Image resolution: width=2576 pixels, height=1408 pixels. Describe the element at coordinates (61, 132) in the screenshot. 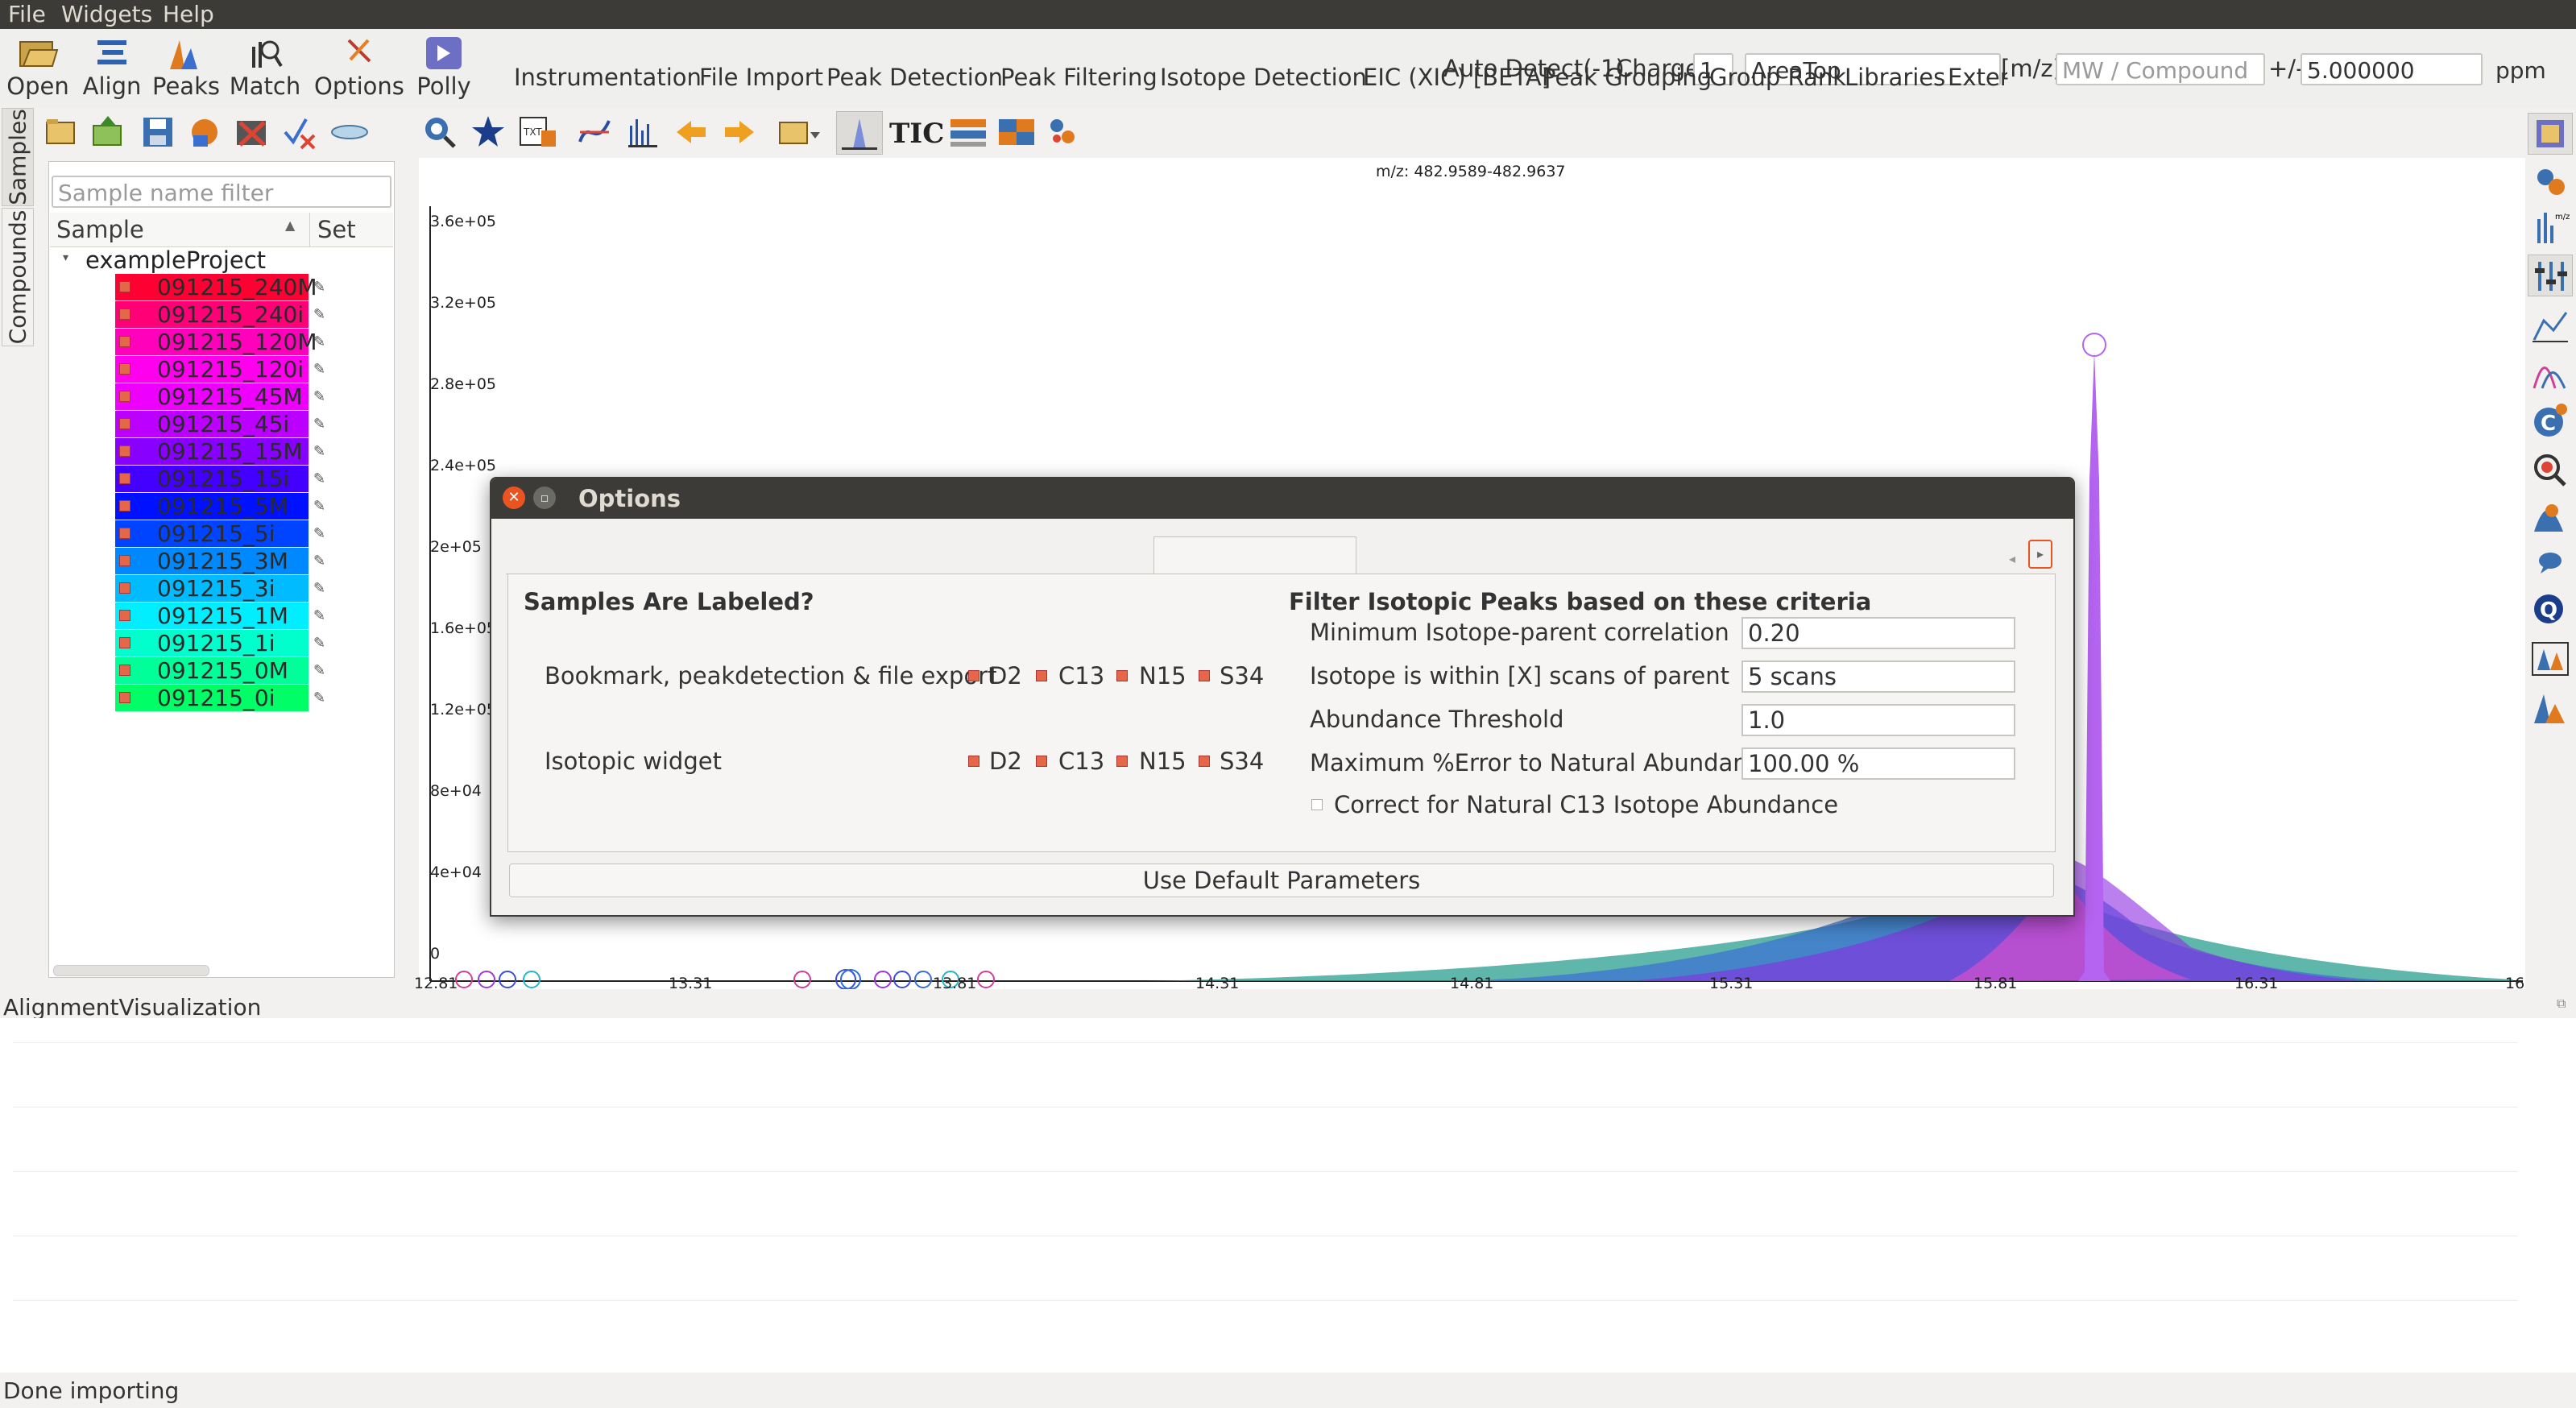

I see `load-folder-icon` at that location.